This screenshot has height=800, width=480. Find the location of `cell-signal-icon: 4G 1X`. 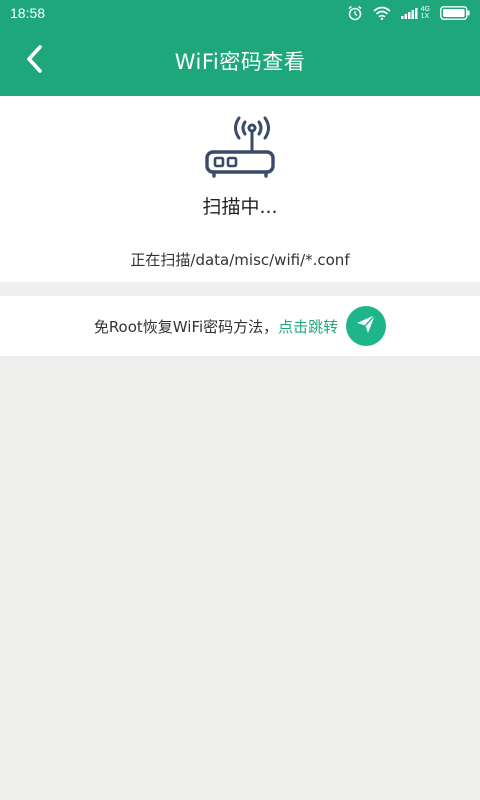

cell-signal-icon: 4G 1X is located at coordinates (415, 13).